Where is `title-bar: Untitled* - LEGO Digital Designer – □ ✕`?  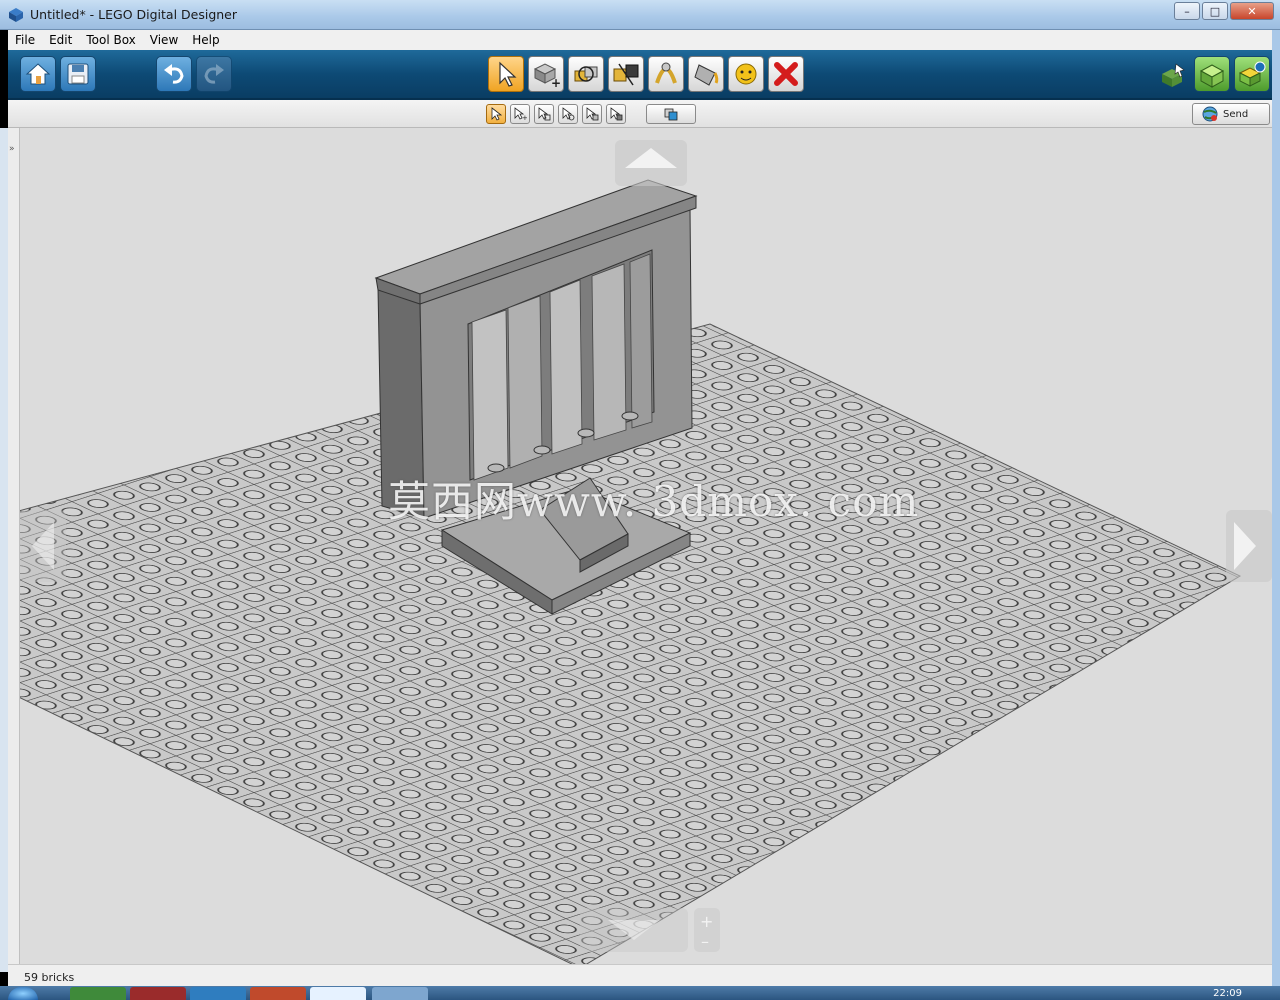 title-bar: Untitled* - LEGO Digital Designer – □ ✕ is located at coordinates (640, 15).